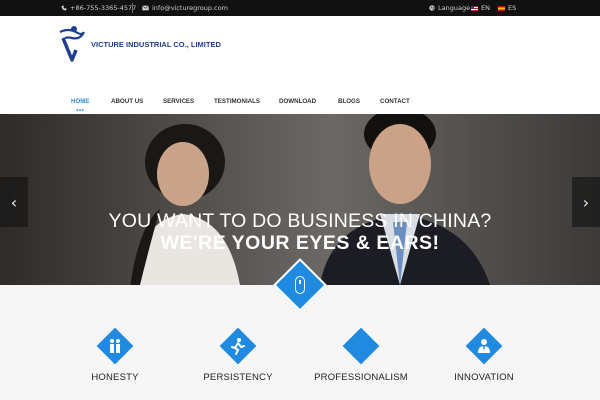  What do you see at coordinates (179, 101) in the screenshot?
I see `nav-services-label: SERVICES` at bounding box center [179, 101].